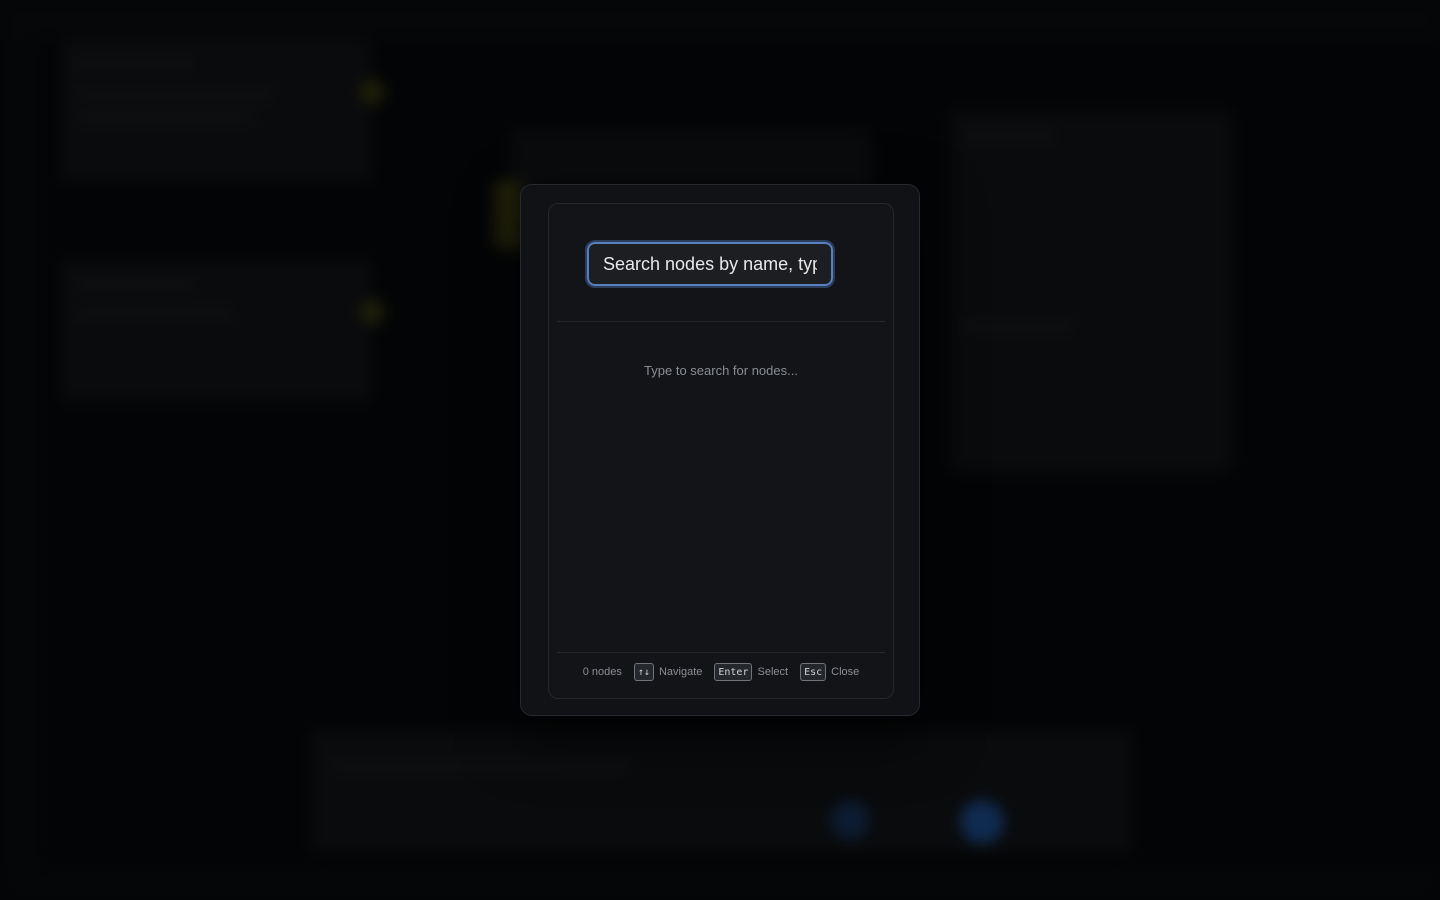 This screenshot has width=1440, height=900. Describe the element at coordinates (602, 672) in the screenshot. I see `result-count: 0 nodes` at that location.